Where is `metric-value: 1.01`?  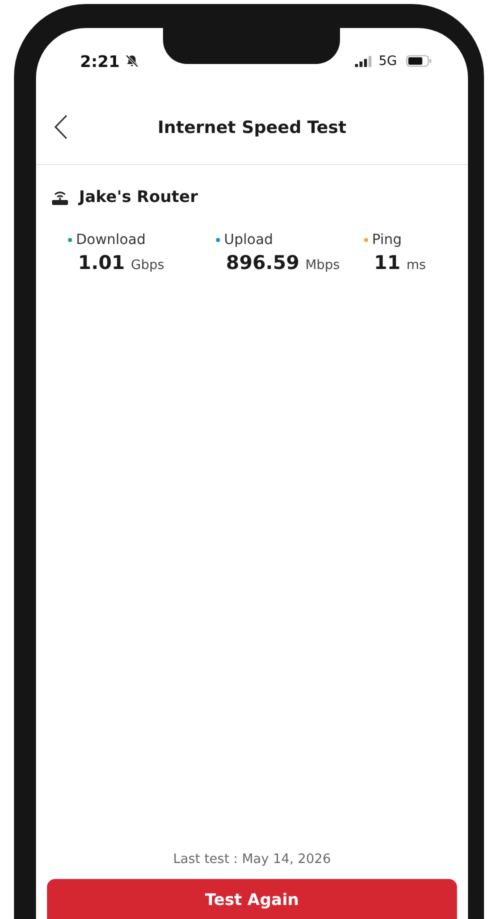
metric-value: 1.01 is located at coordinates (101, 263).